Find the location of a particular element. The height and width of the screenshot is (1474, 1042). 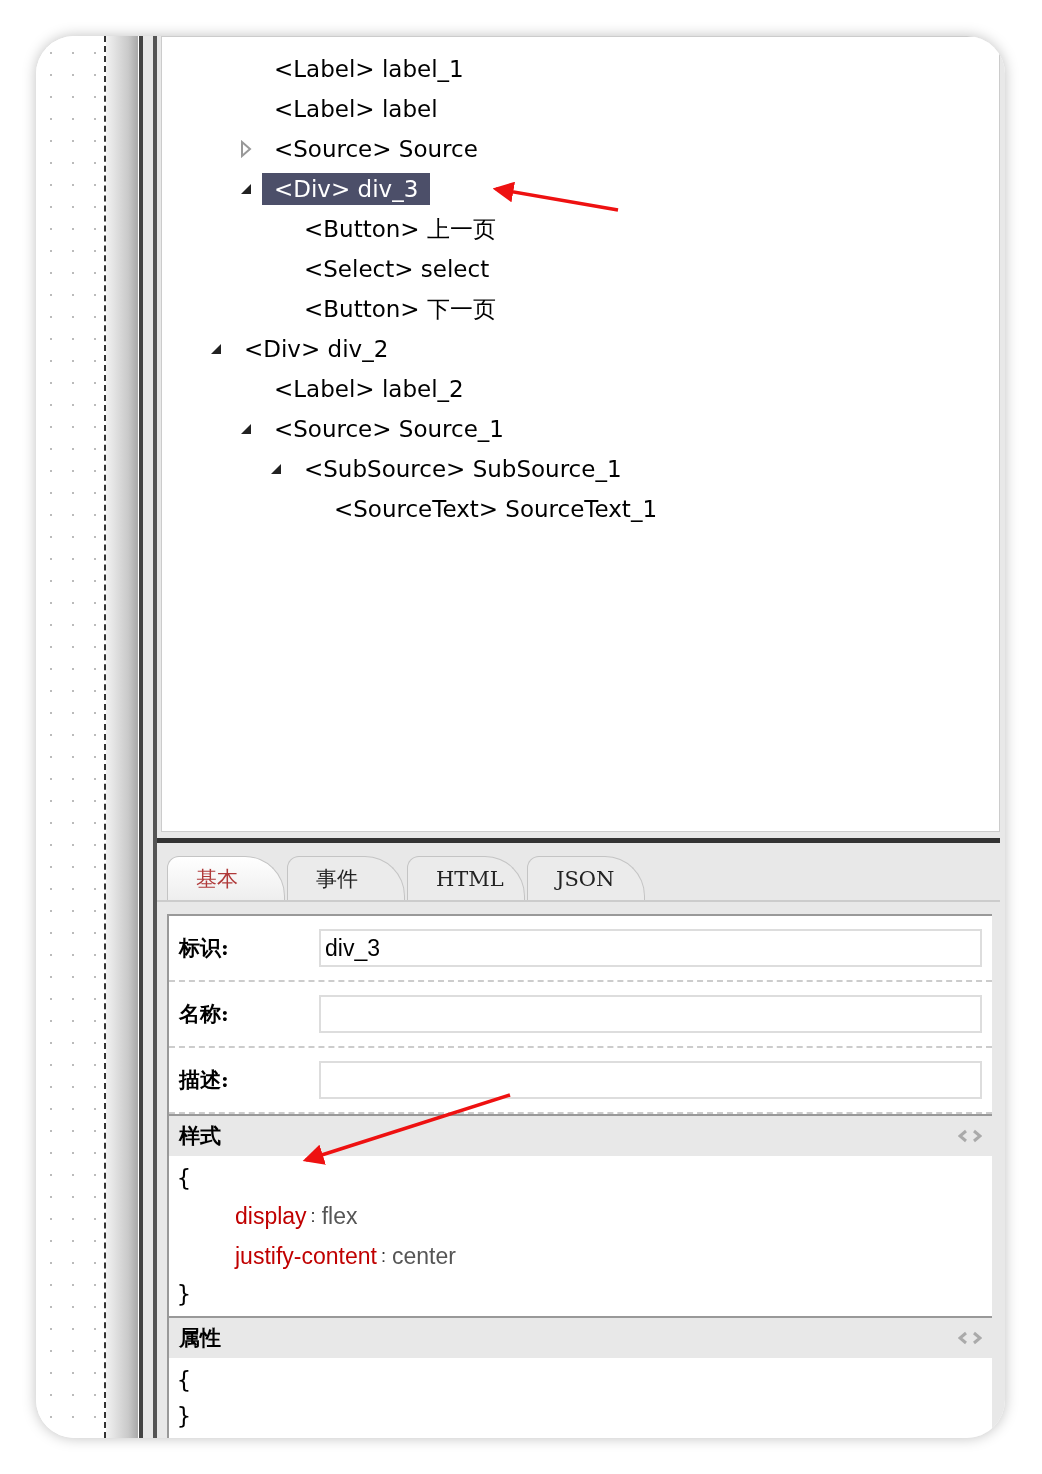

tree-node: <Button> 上一页 is located at coordinates (400, 229).